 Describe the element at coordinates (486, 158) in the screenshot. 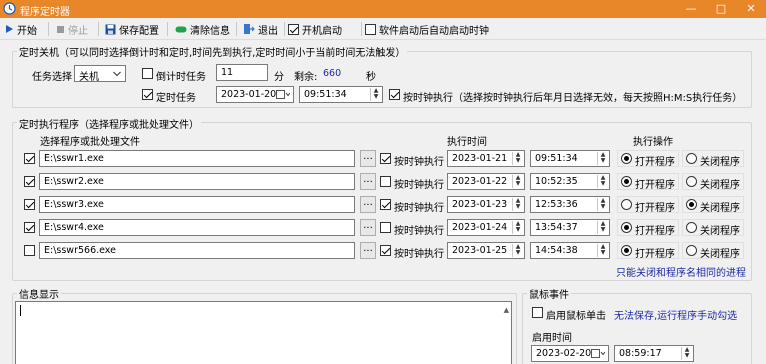

I see `program-date-input: 2023-01-21 ▲ ▼` at that location.